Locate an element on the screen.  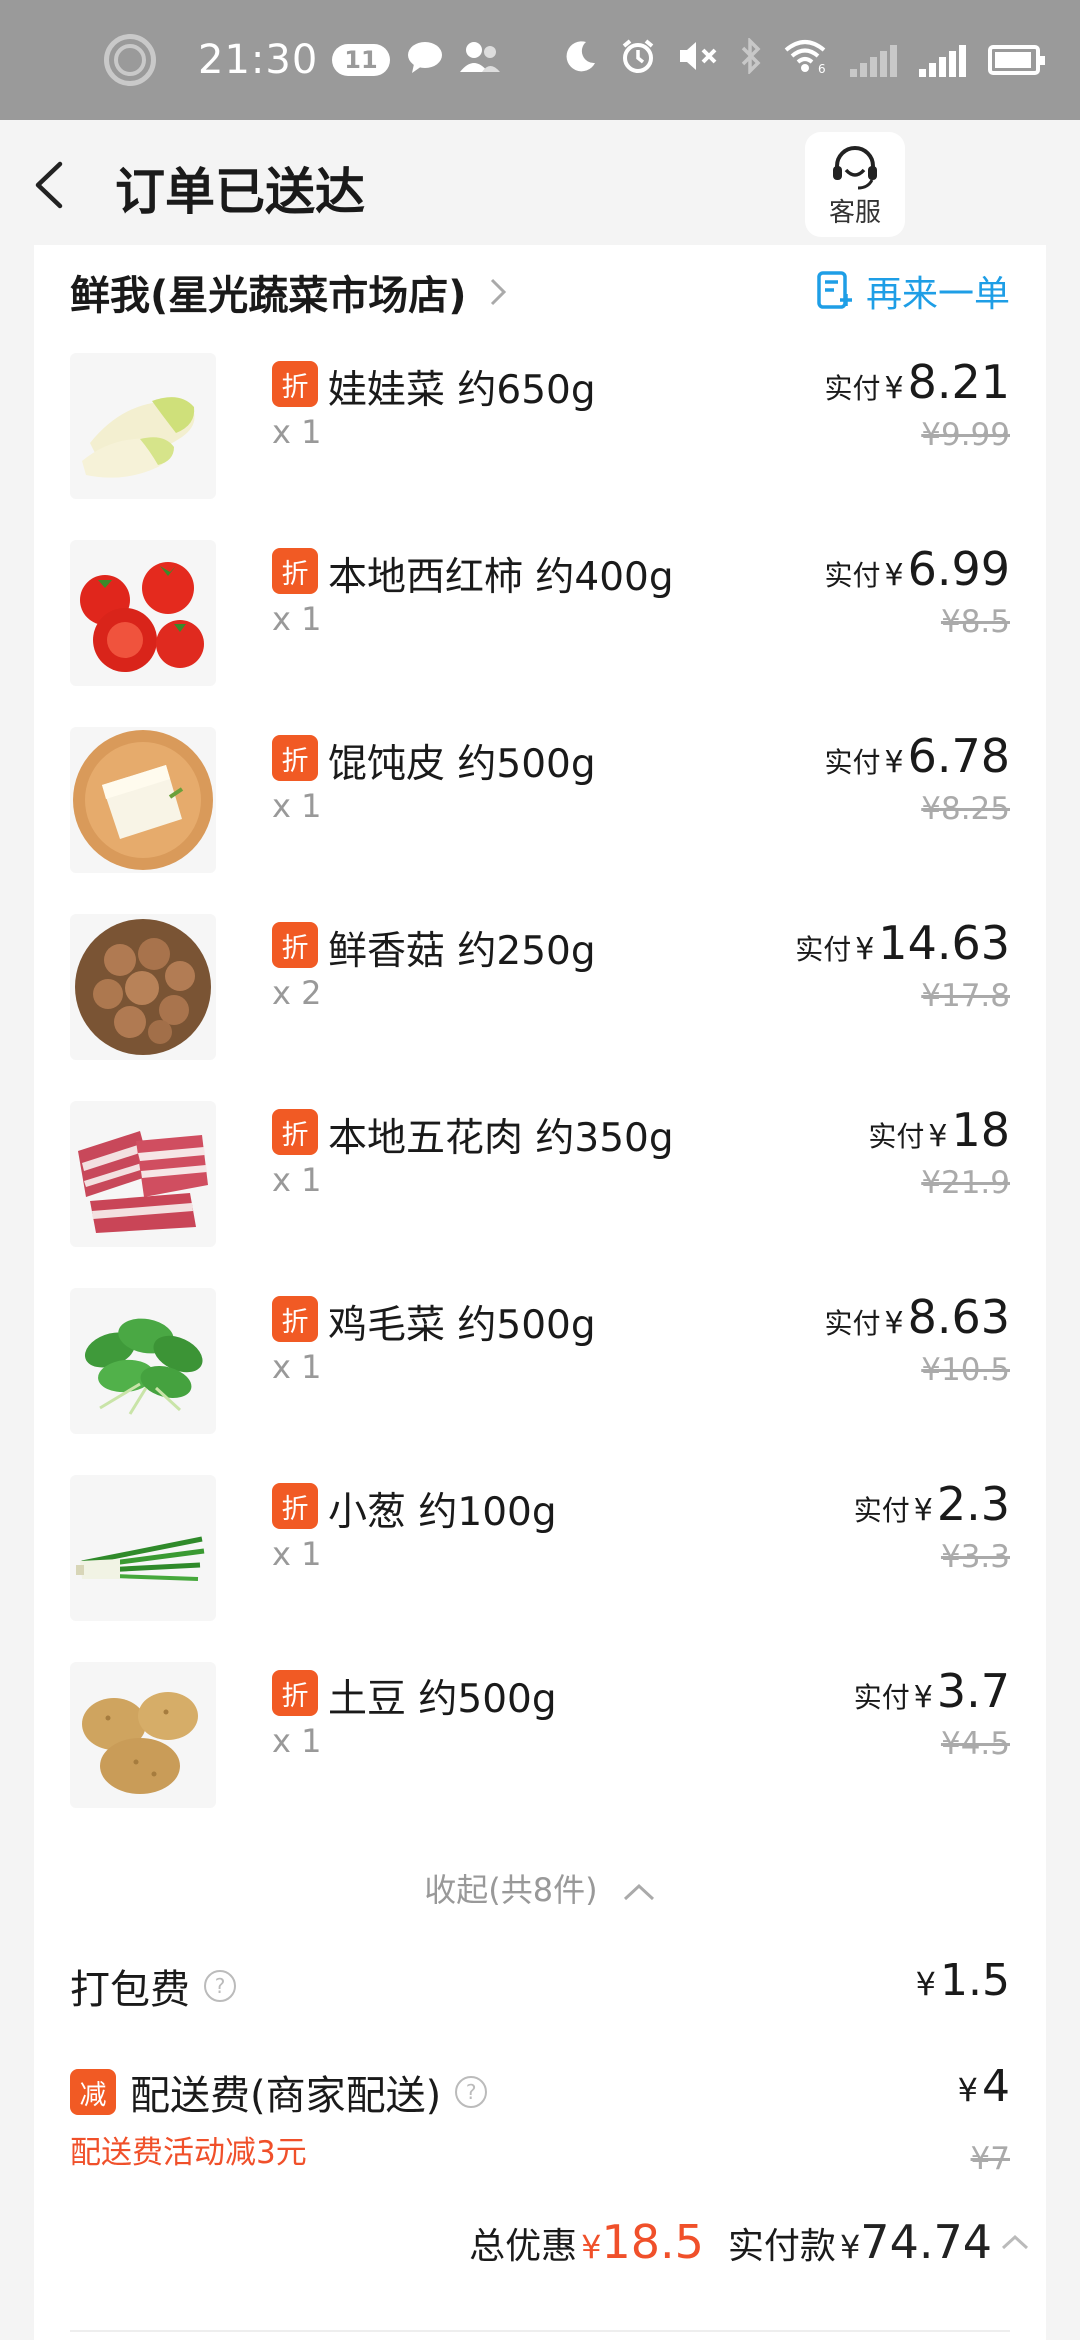
reorder-button: 再来一单 is located at coordinates (913, 291).